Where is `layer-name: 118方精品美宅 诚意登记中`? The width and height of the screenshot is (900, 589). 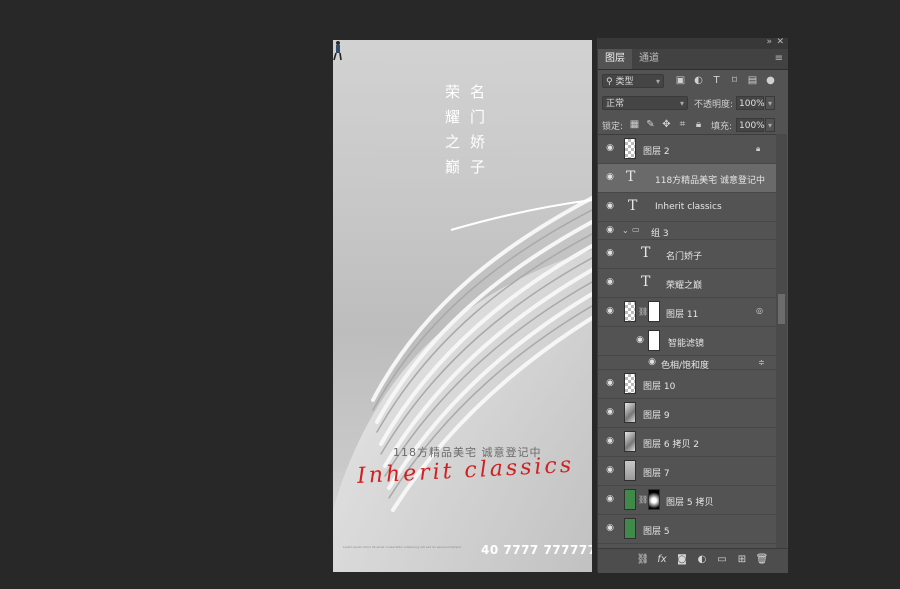 layer-name: 118方精品美宅 诚意登记中 is located at coordinates (710, 181).